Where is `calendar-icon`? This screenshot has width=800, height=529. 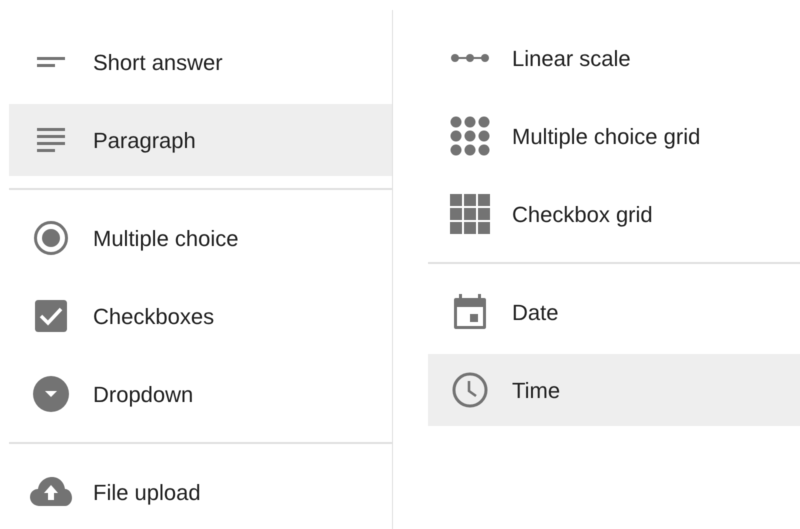 calendar-icon is located at coordinates (470, 312).